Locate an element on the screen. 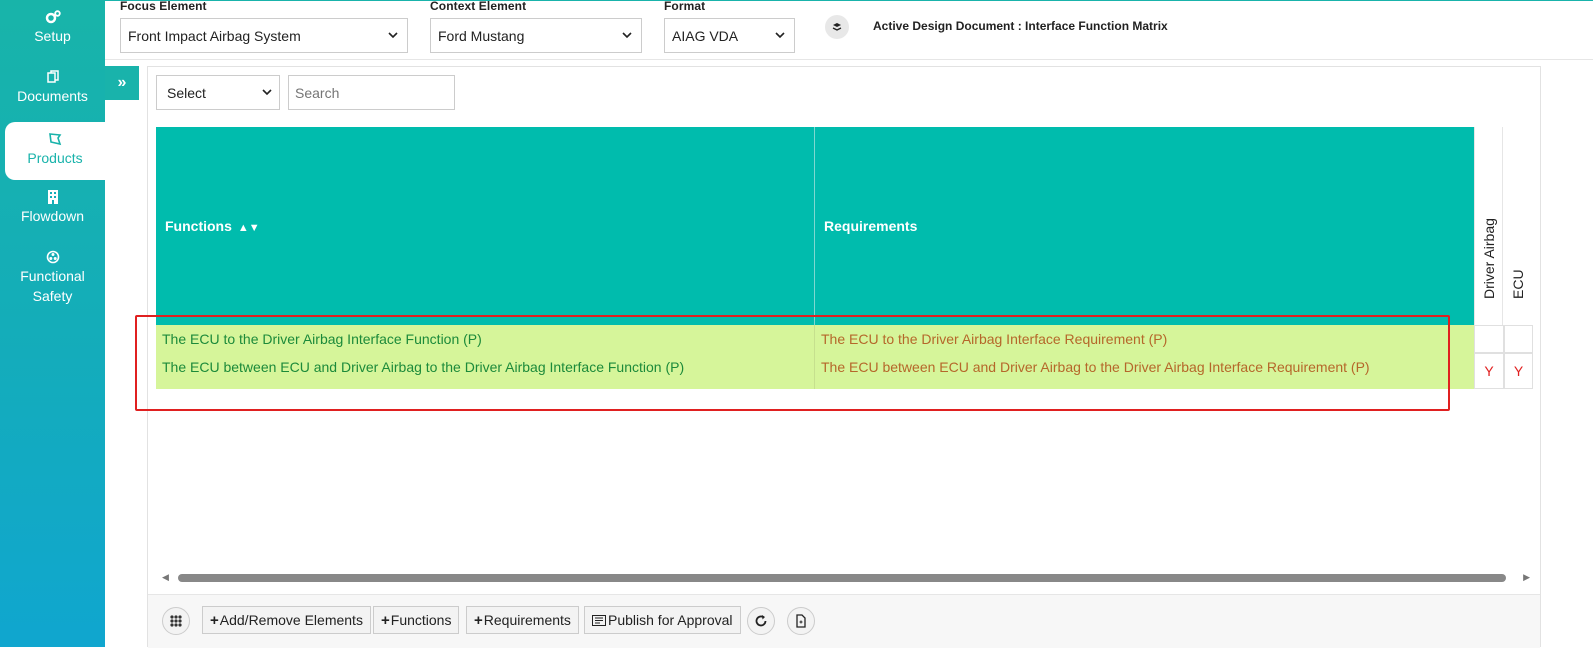 The image size is (1593, 648). format-select: AIAG VDA is located at coordinates (729, 35).